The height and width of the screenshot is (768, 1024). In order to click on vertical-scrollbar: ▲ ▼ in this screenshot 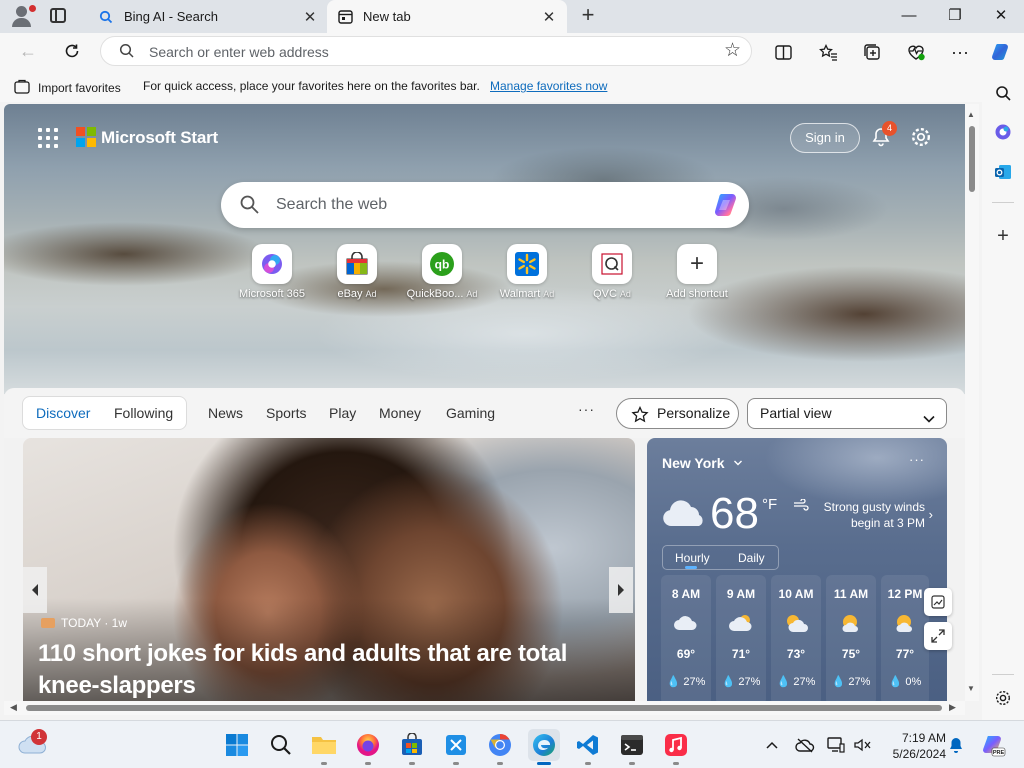, I will do `click(972, 402)`.